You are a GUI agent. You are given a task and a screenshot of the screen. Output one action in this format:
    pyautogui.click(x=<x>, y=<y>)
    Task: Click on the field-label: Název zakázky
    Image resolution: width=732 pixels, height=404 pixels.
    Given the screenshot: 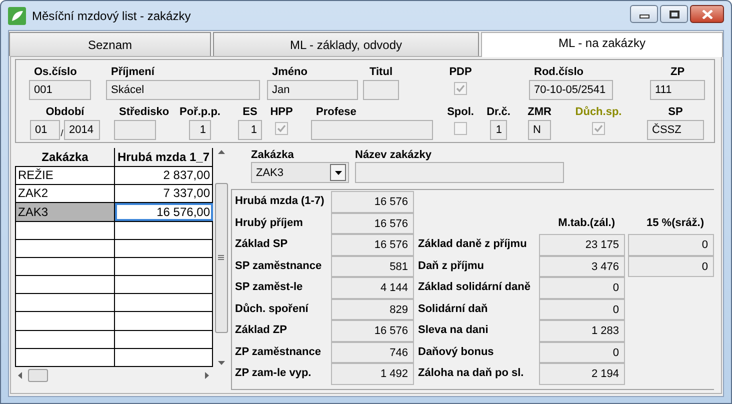 What is the action you would take?
    pyautogui.click(x=393, y=155)
    